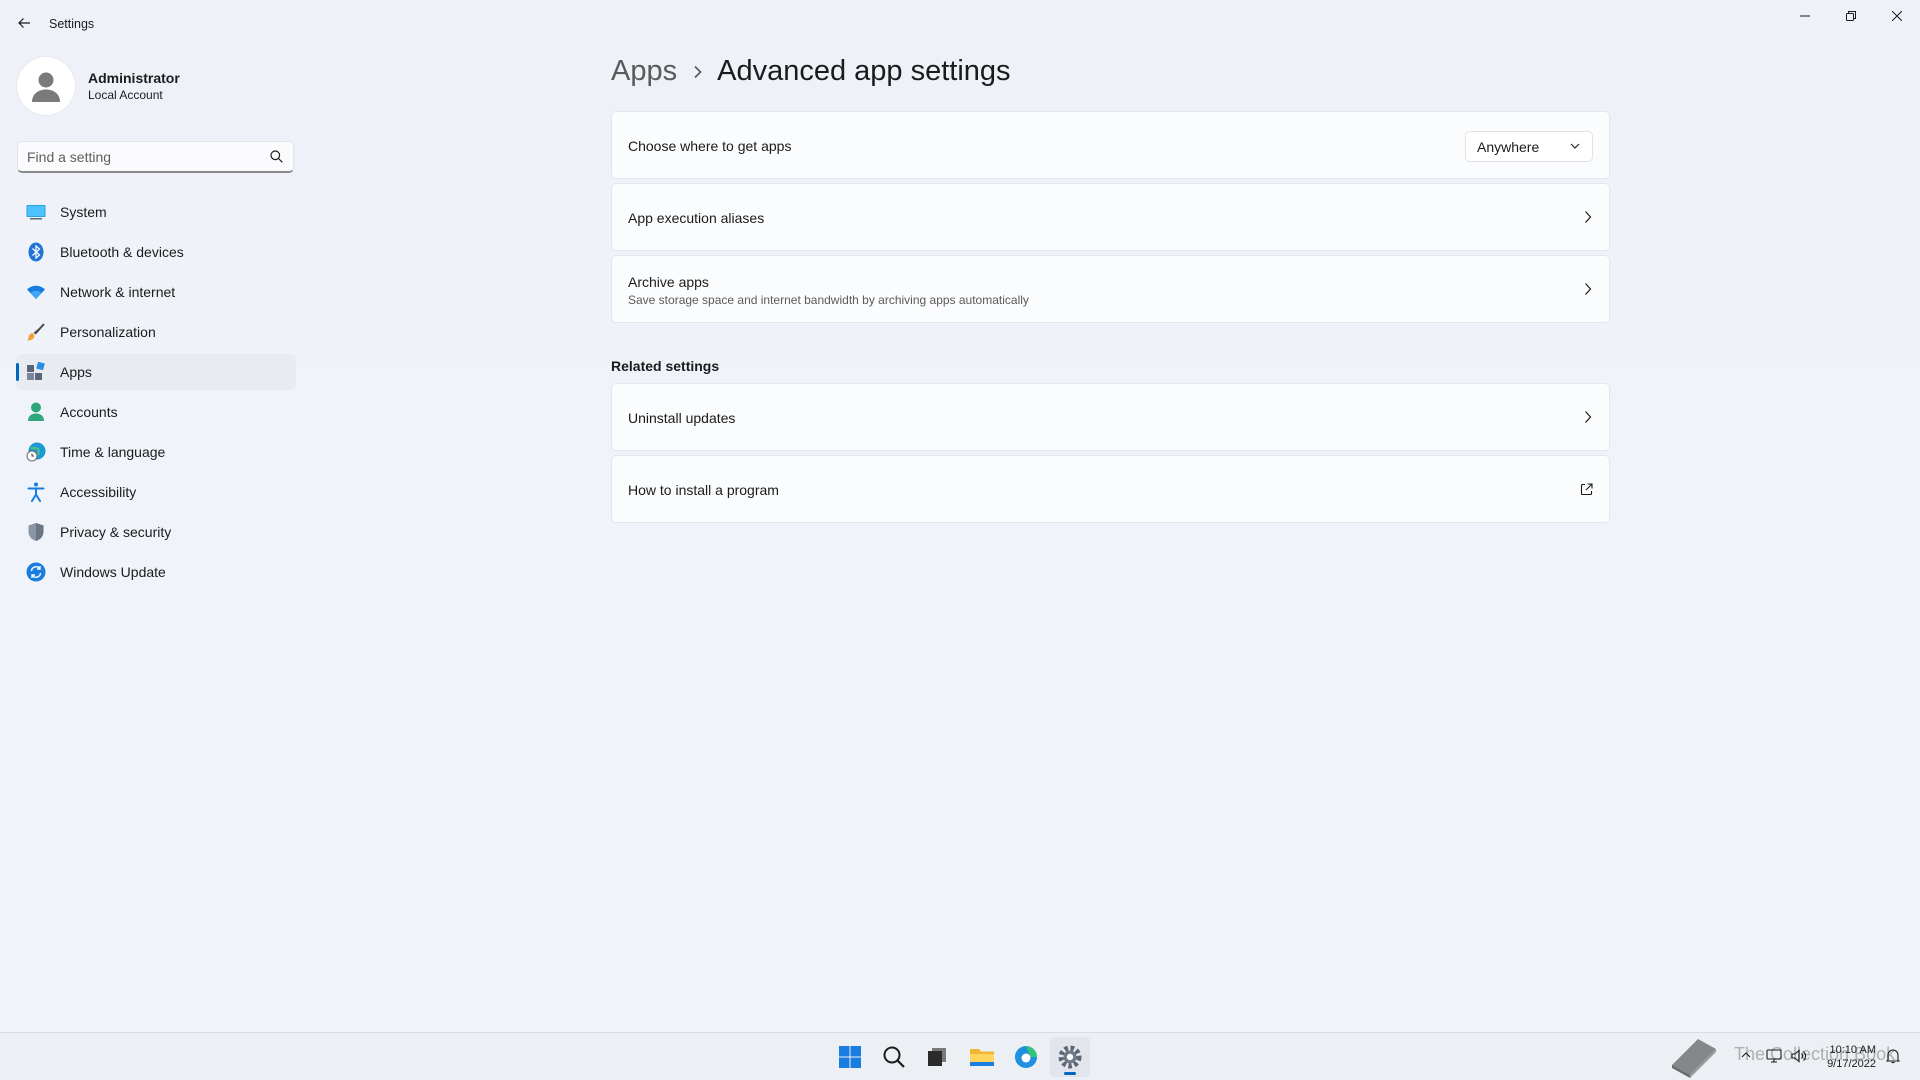 The image size is (1920, 1080). I want to click on file-explorer-icon, so click(982, 1057).